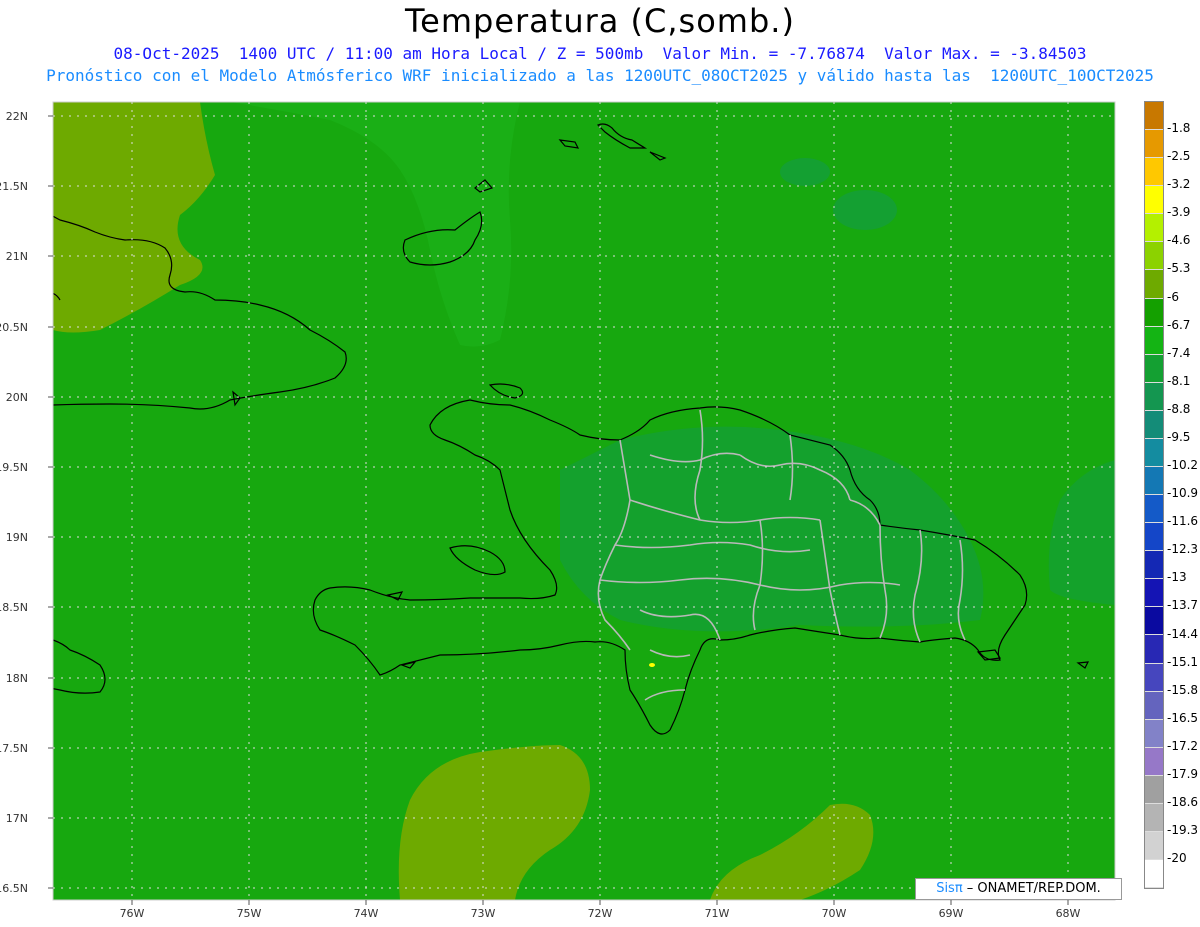 This screenshot has height=927, width=1200. I want to click on lat-label: 20N, so click(17, 397).